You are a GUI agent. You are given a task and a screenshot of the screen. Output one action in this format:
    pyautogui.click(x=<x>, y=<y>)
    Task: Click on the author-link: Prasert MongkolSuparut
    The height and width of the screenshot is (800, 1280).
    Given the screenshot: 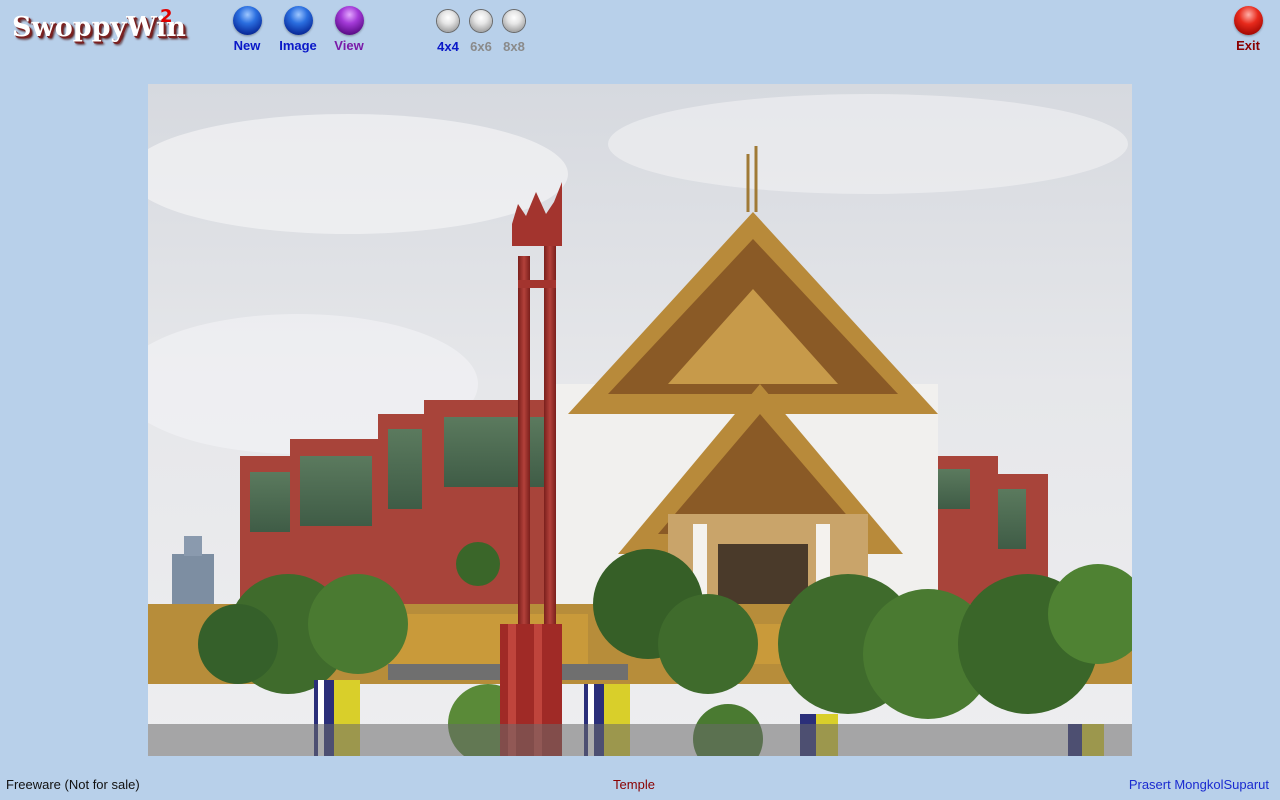 What is the action you would take?
    pyautogui.click(x=1199, y=784)
    